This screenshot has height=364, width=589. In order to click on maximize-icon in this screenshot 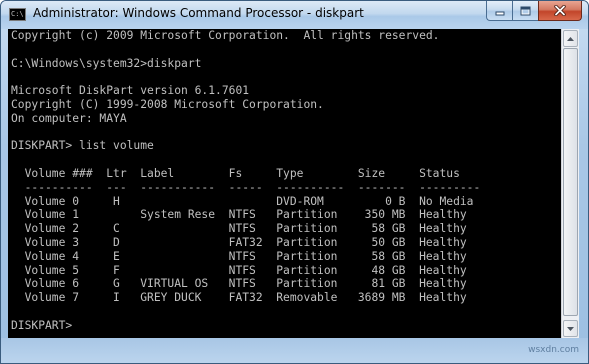, I will do `click(525, 10)`.